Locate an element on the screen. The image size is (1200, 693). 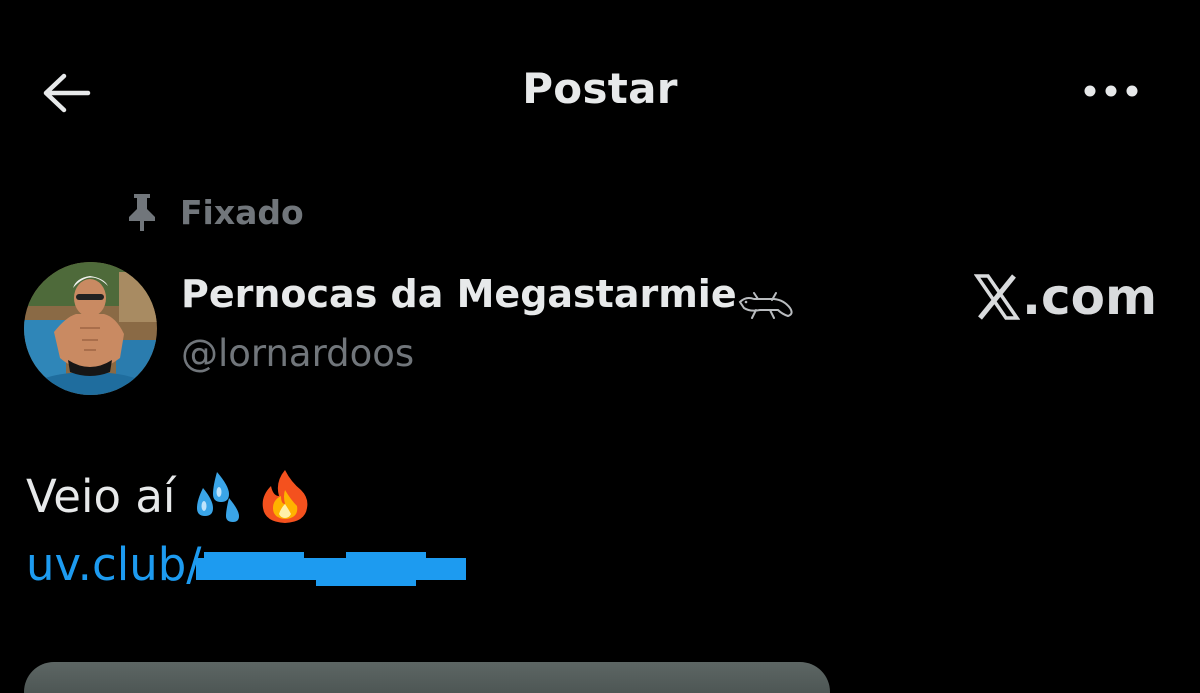
pinned-label: Fixado is located at coordinates (242, 212).